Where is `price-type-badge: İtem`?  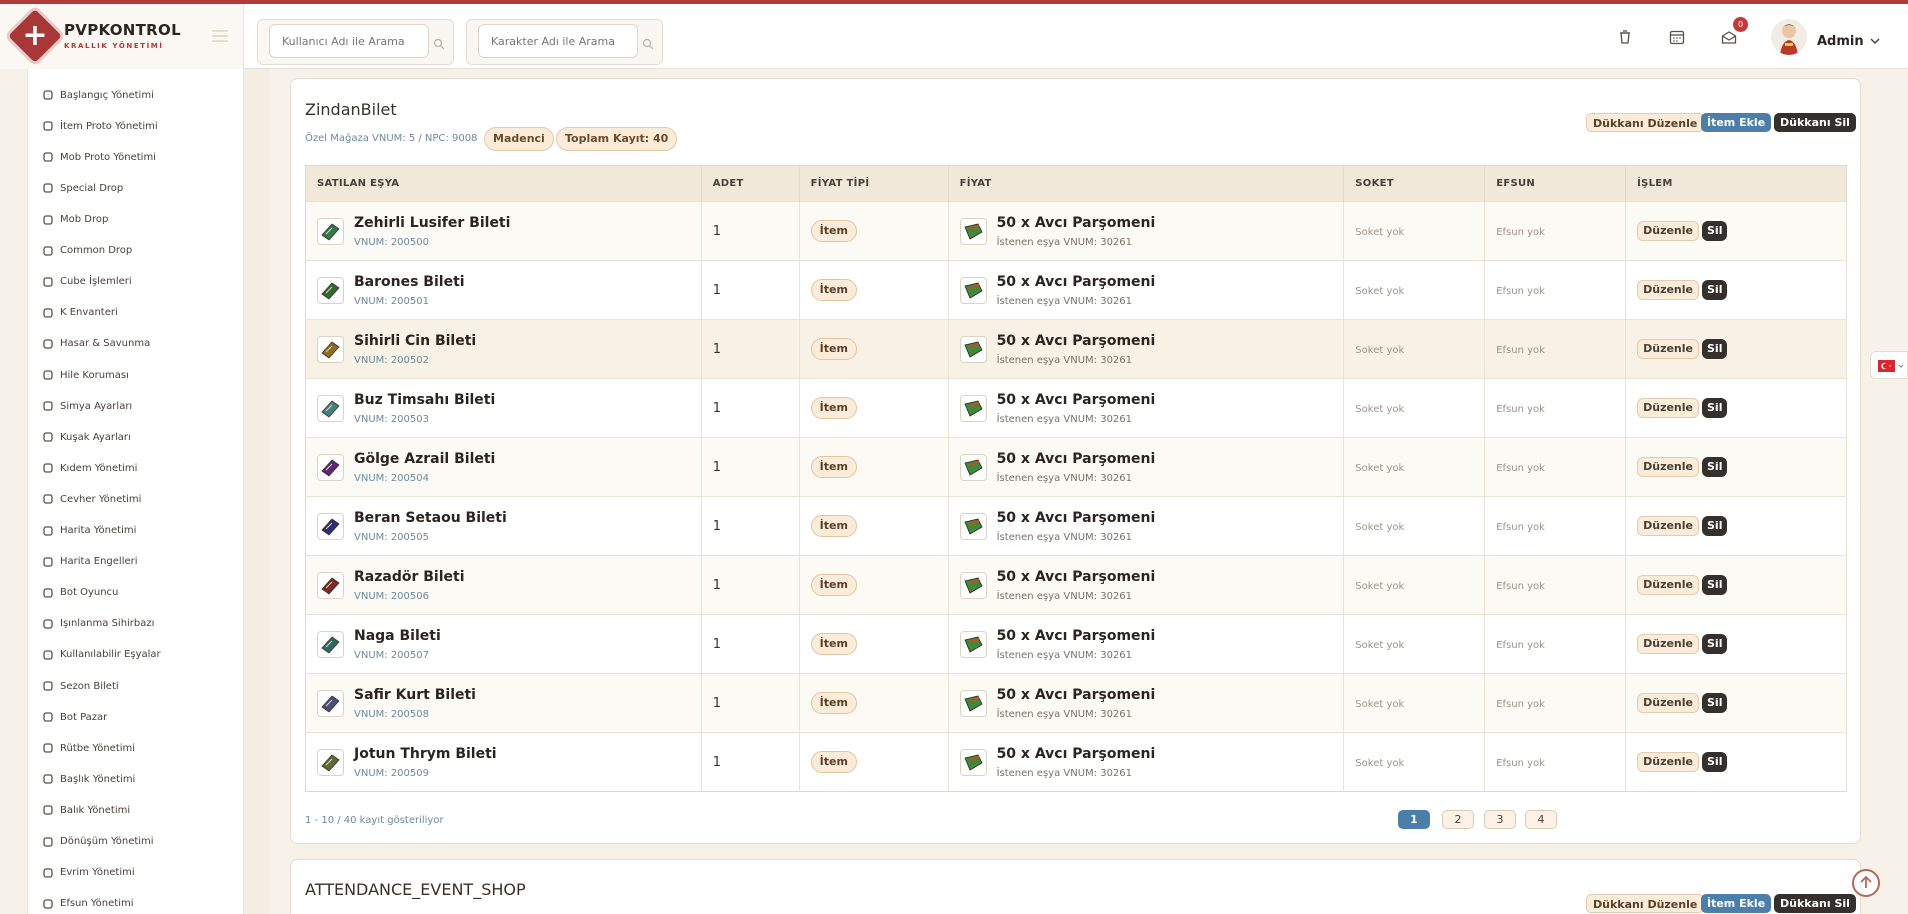 price-type-badge: İtem is located at coordinates (833, 703).